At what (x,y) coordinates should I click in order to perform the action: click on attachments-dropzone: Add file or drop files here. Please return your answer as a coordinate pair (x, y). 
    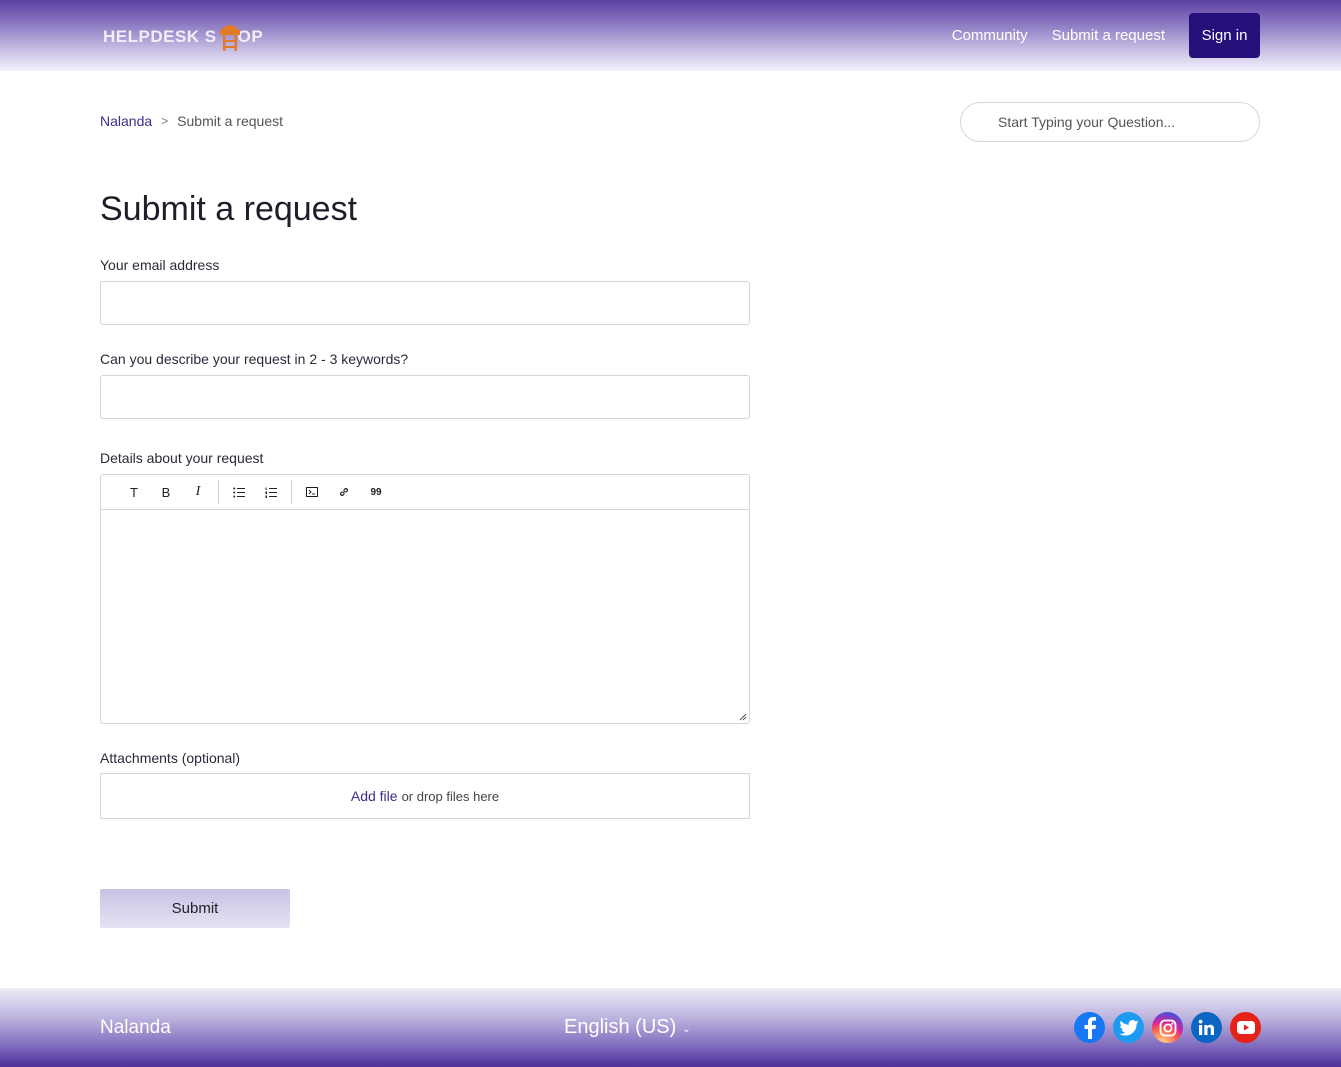
    Looking at the image, I should click on (425, 796).